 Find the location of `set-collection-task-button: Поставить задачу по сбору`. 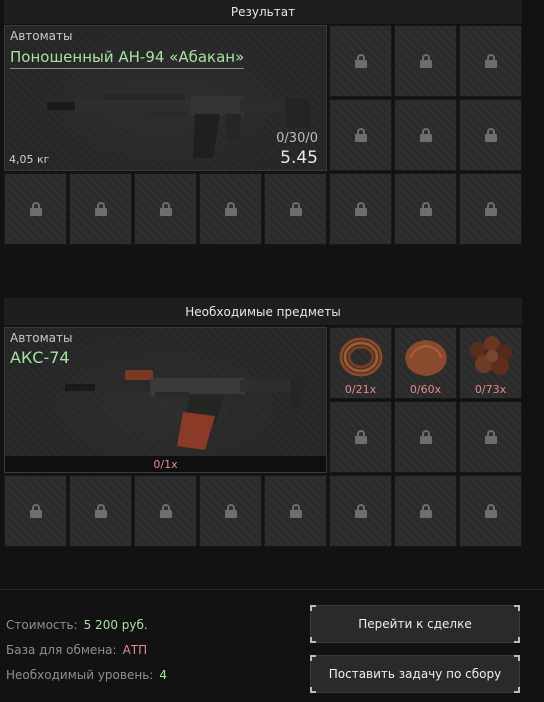

set-collection-task-button: Поставить задачу по сбору is located at coordinates (415, 674).